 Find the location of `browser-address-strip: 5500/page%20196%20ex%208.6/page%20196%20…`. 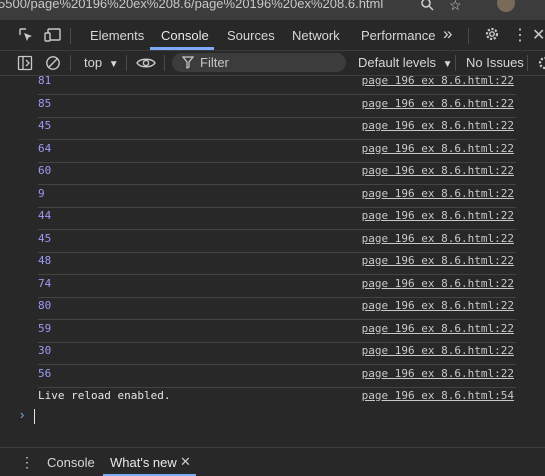

browser-address-strip: 5500/page%20196%20ex%208.6/page%20196%20… is located at coordinates (272, 10).